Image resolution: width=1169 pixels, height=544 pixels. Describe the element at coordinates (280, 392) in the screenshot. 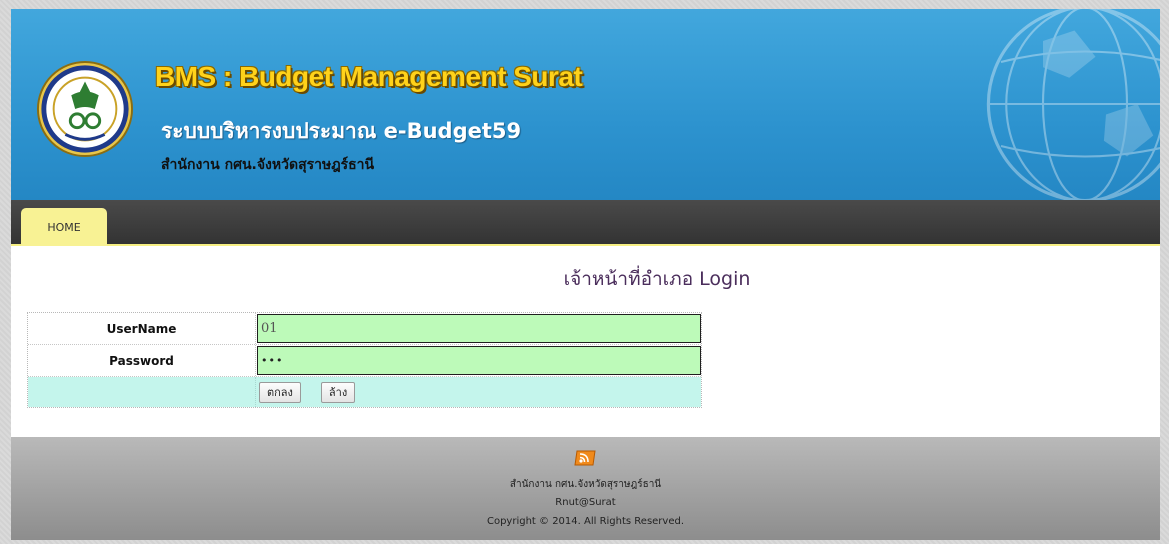

I see `submit-button: ตกลง` at that location.